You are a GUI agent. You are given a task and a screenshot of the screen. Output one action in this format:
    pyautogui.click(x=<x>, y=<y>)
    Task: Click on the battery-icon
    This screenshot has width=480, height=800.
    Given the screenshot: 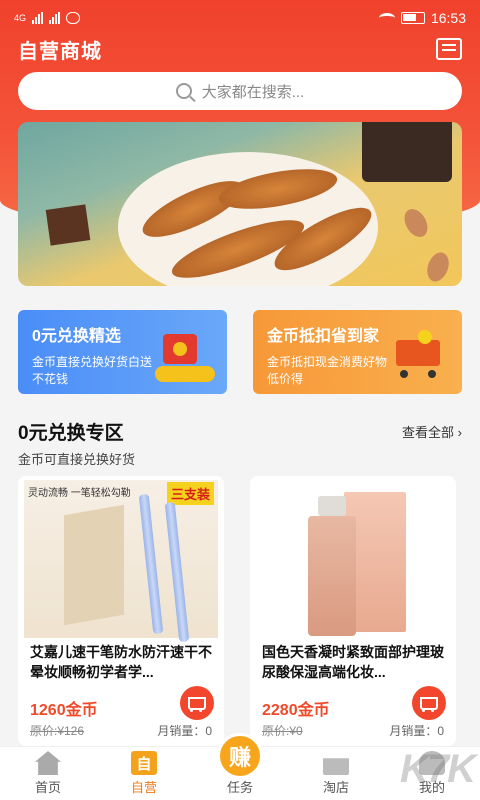 What is the action you would take?
    pyautogui.click(x=412, y=18)
    